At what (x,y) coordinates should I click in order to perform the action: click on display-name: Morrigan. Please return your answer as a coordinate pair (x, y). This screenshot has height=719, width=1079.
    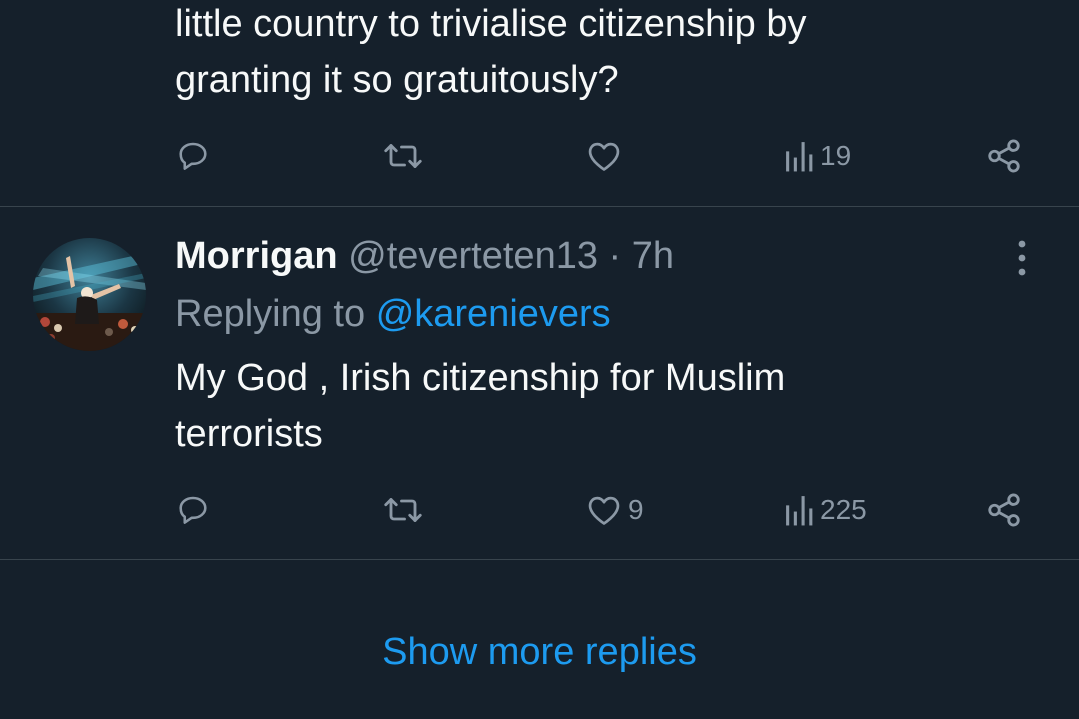
    Looking at the image, I should click on (256, 256).